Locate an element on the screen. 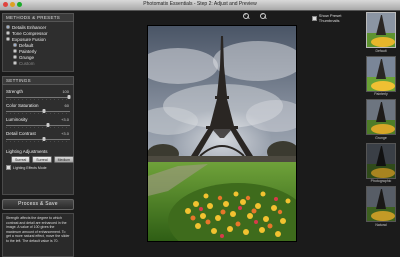 This screenshot has height=257, width=400. preset-label: Grunge is located at coordinates (27, 57).